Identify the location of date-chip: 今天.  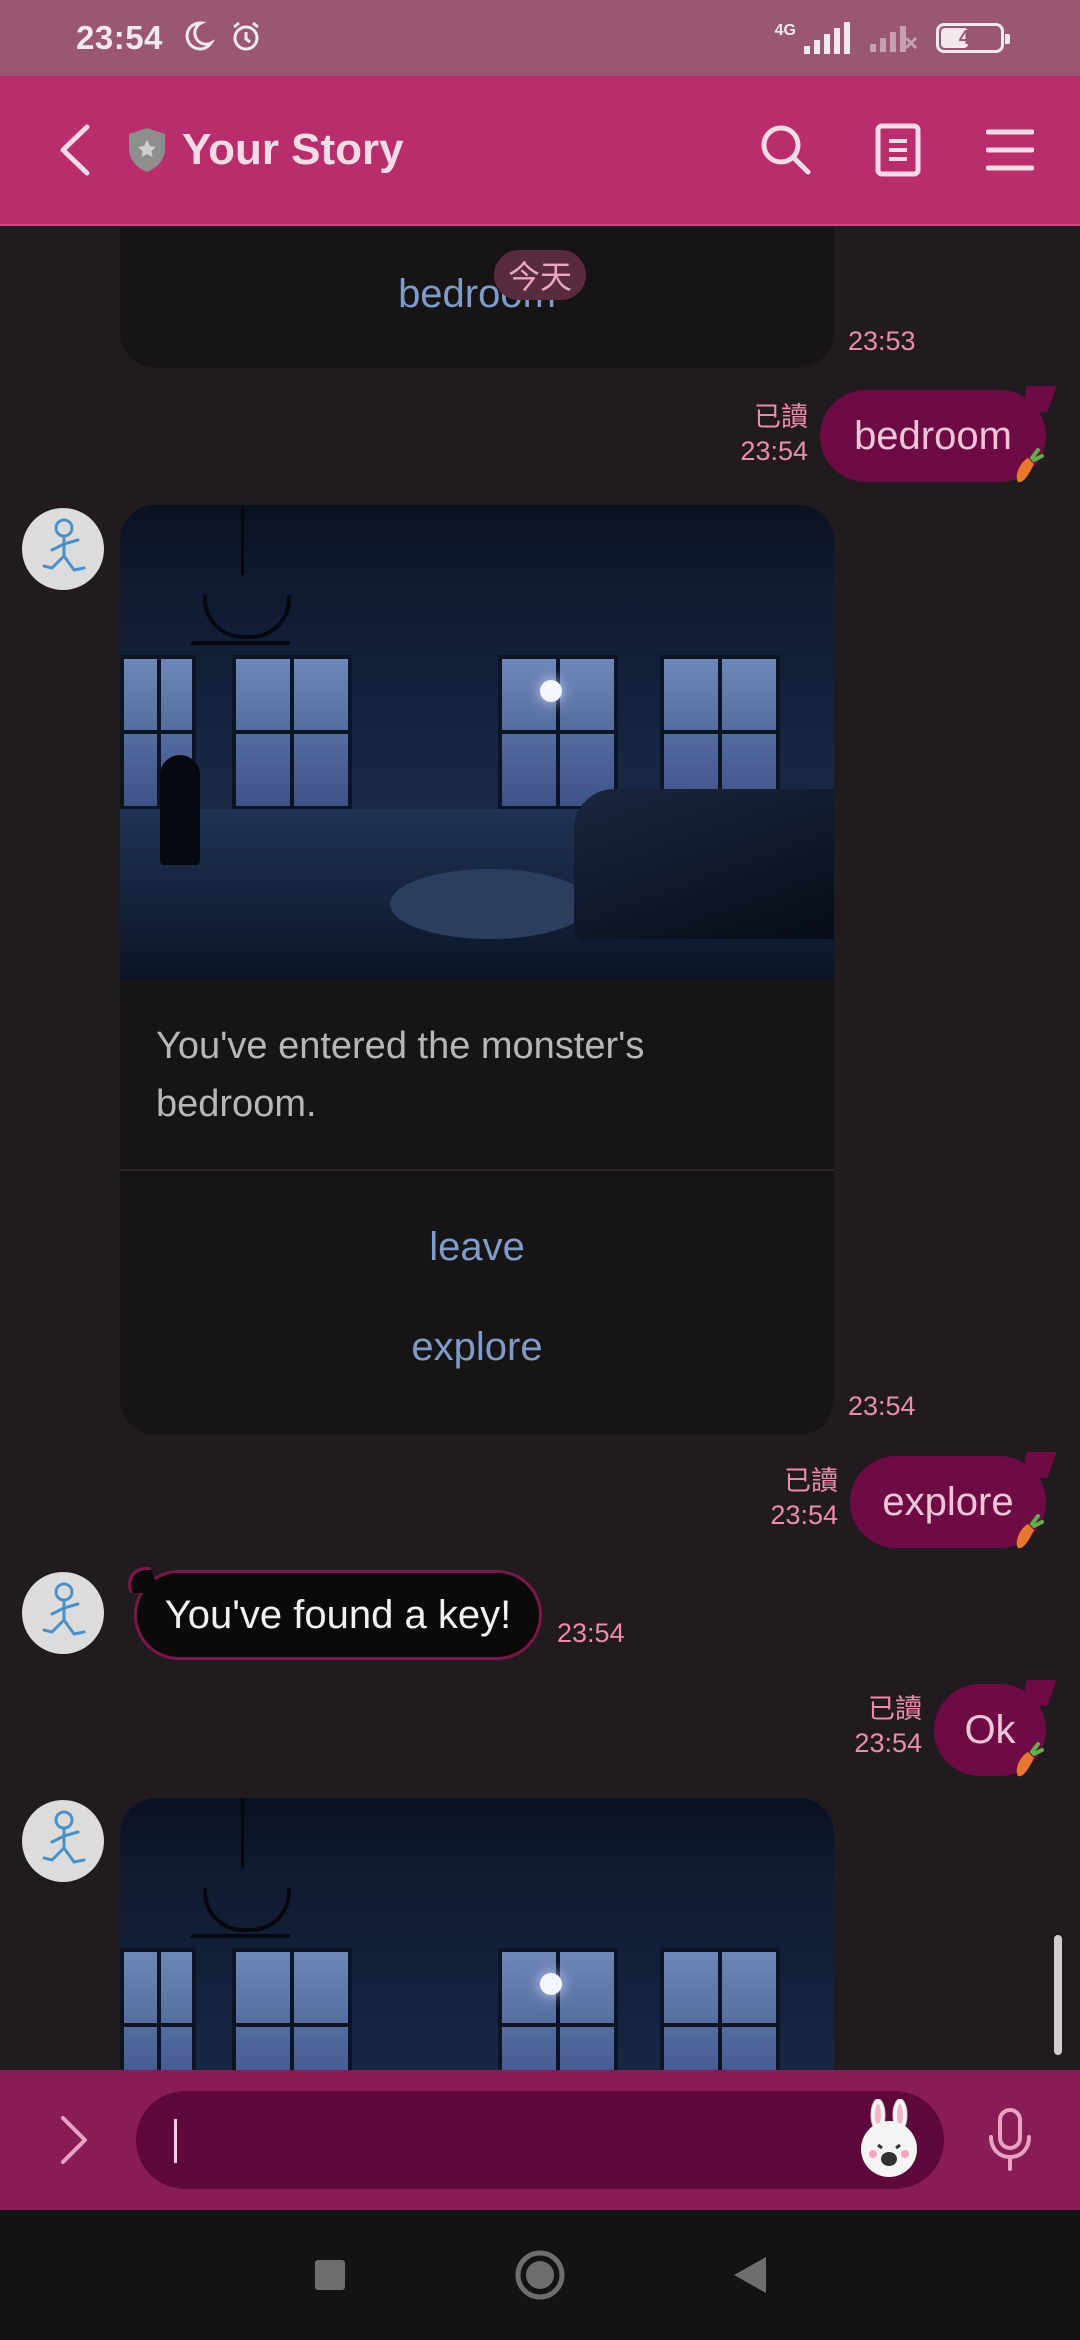
(540, 275).